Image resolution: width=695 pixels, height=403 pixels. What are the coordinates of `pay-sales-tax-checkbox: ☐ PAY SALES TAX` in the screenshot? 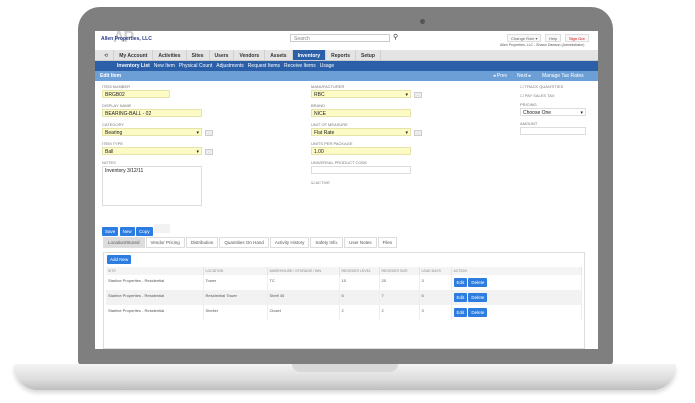 It's located at (537, 95).